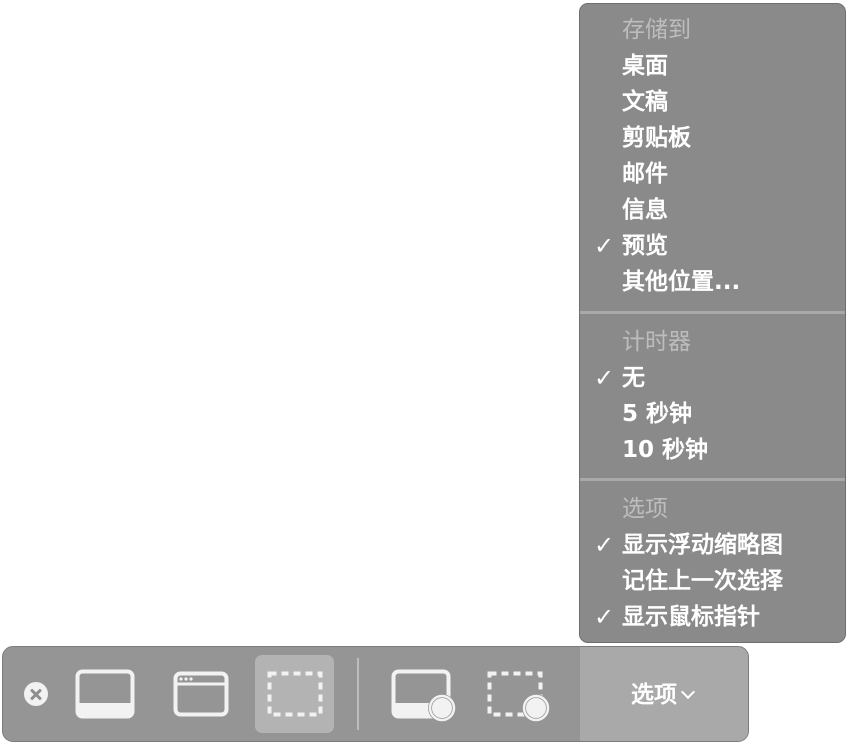 The width and height of the screenshot is (852, 746). What do you see at coordinates (645, 102) in the screenshot?
I see `menu-item-label: 文稿` at bounding box center [645, 102].